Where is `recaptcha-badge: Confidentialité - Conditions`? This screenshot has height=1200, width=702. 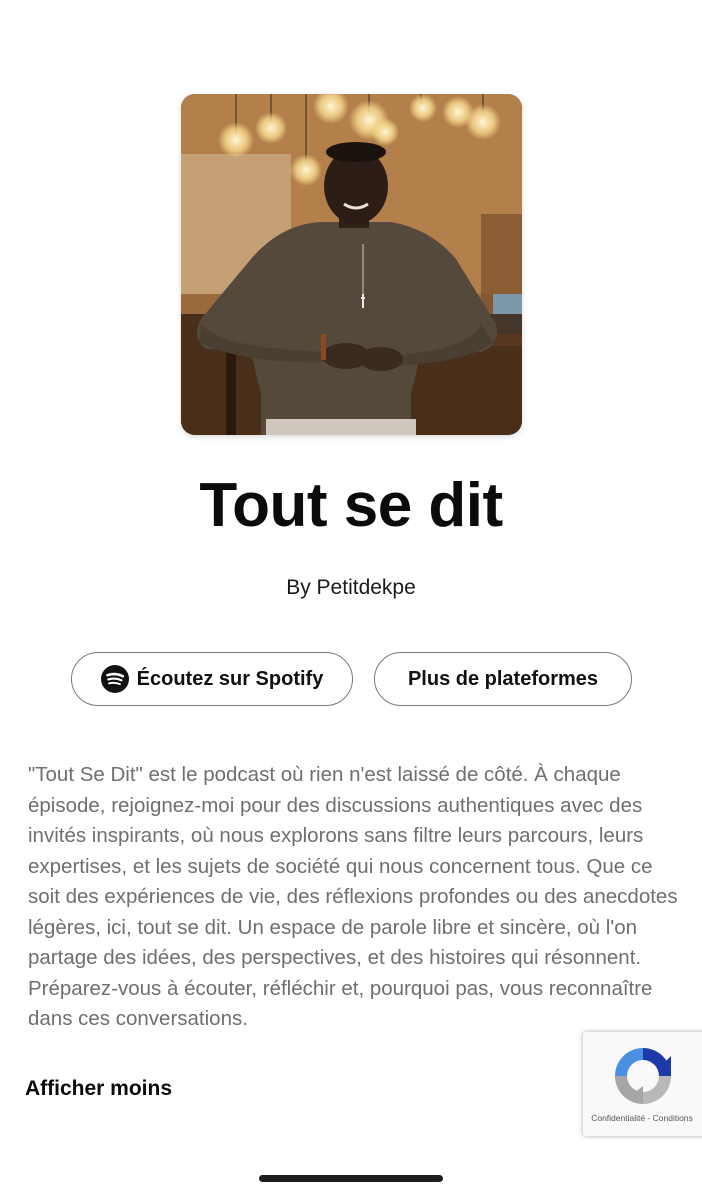
recaptcha-badge: Confidentialité - Conditions is located at coordinates (642, 1084).